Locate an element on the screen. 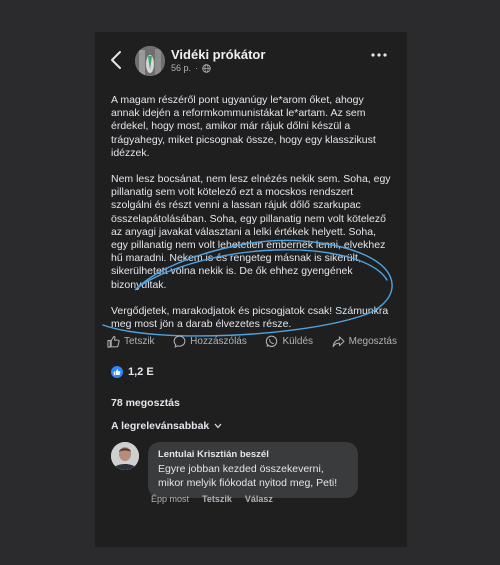 This screenshot has width=500, height=565. comment-sort-dropdown: A legrelevánsabbak is located at coordinates (166, 426).